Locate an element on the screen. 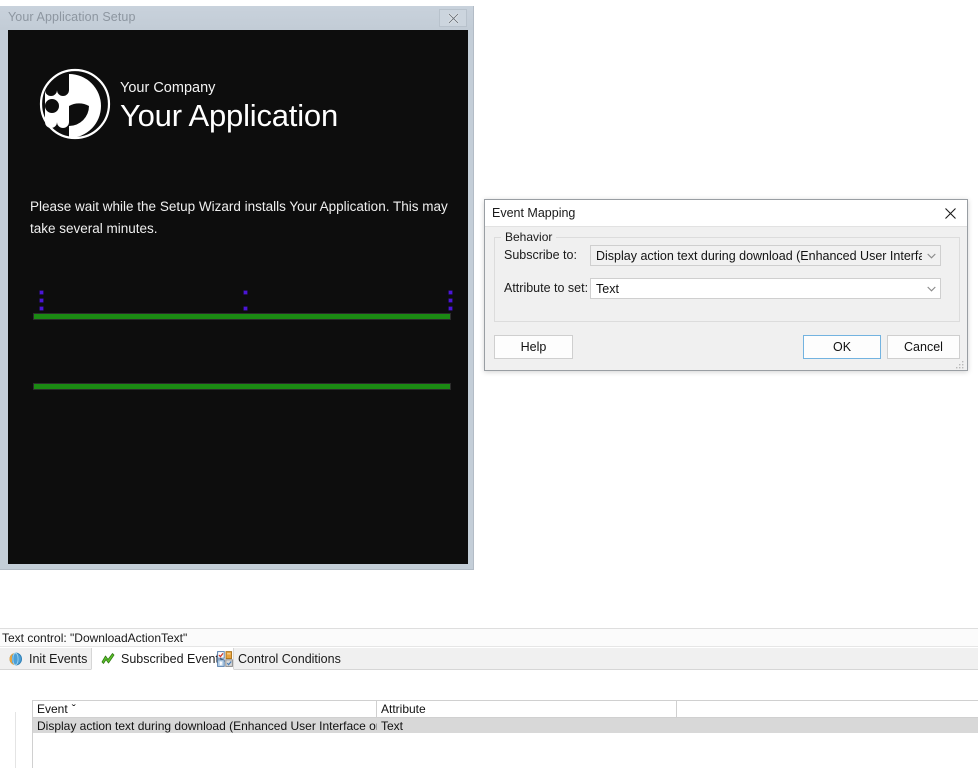  grid-header-row: Event ˇ Attribute is located at coordinates (505, 709).